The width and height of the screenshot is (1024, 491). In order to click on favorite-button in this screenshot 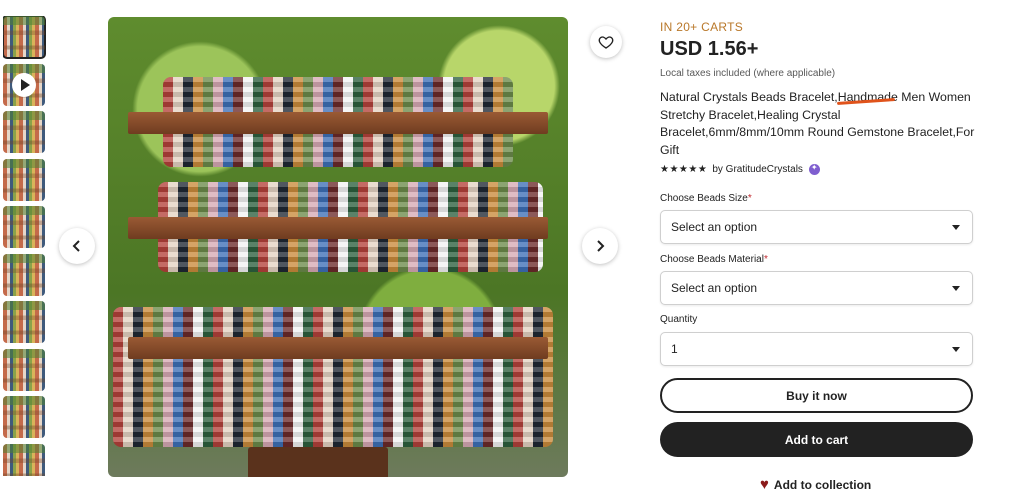, I will do `click(606, 42)`.